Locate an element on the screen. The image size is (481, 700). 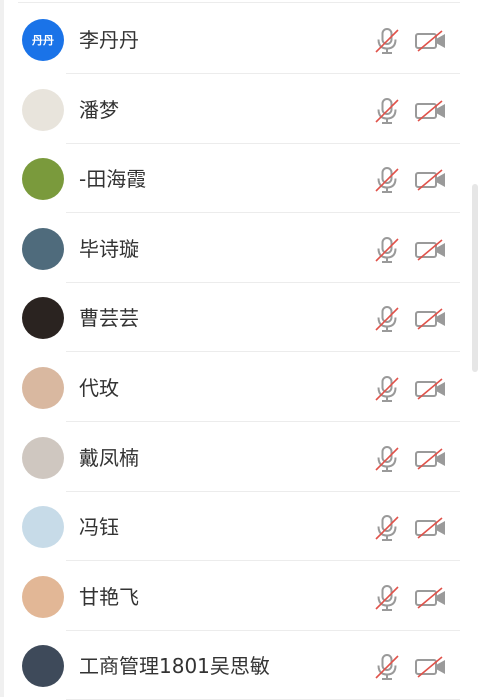
participant-row: 工商管理1801吴思敏 is located at coordinates (235, 665).